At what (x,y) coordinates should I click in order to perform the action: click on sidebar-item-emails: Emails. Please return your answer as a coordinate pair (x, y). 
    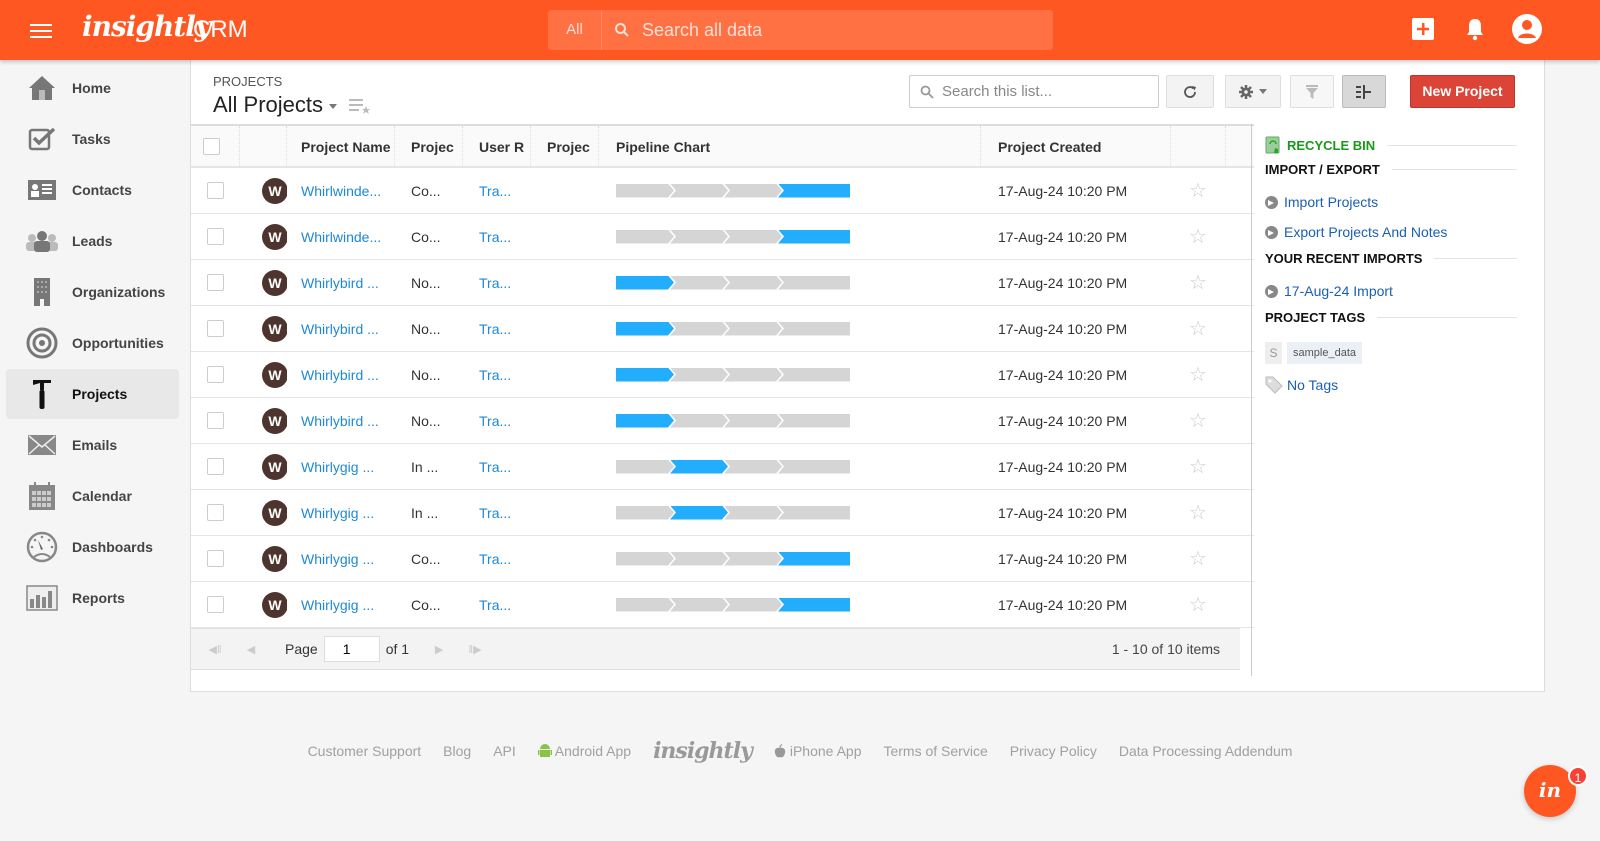
    Looking at the image, I should click on (92, 445).